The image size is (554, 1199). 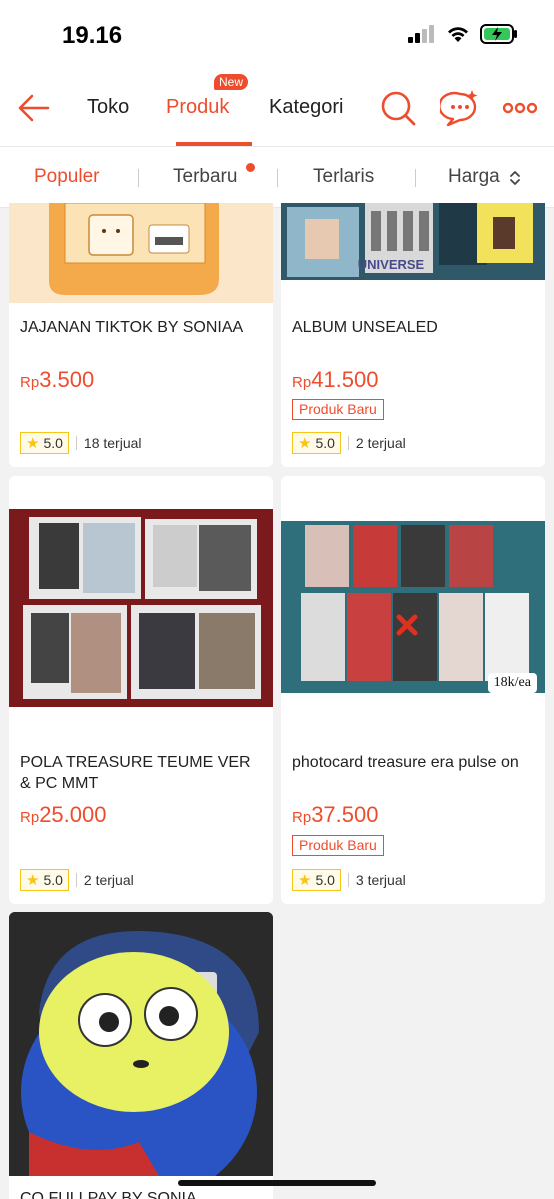 What do you see at coordinates (421, 34) in the screenshot?
I see `signal-icon` at bounding box center [421, 34].